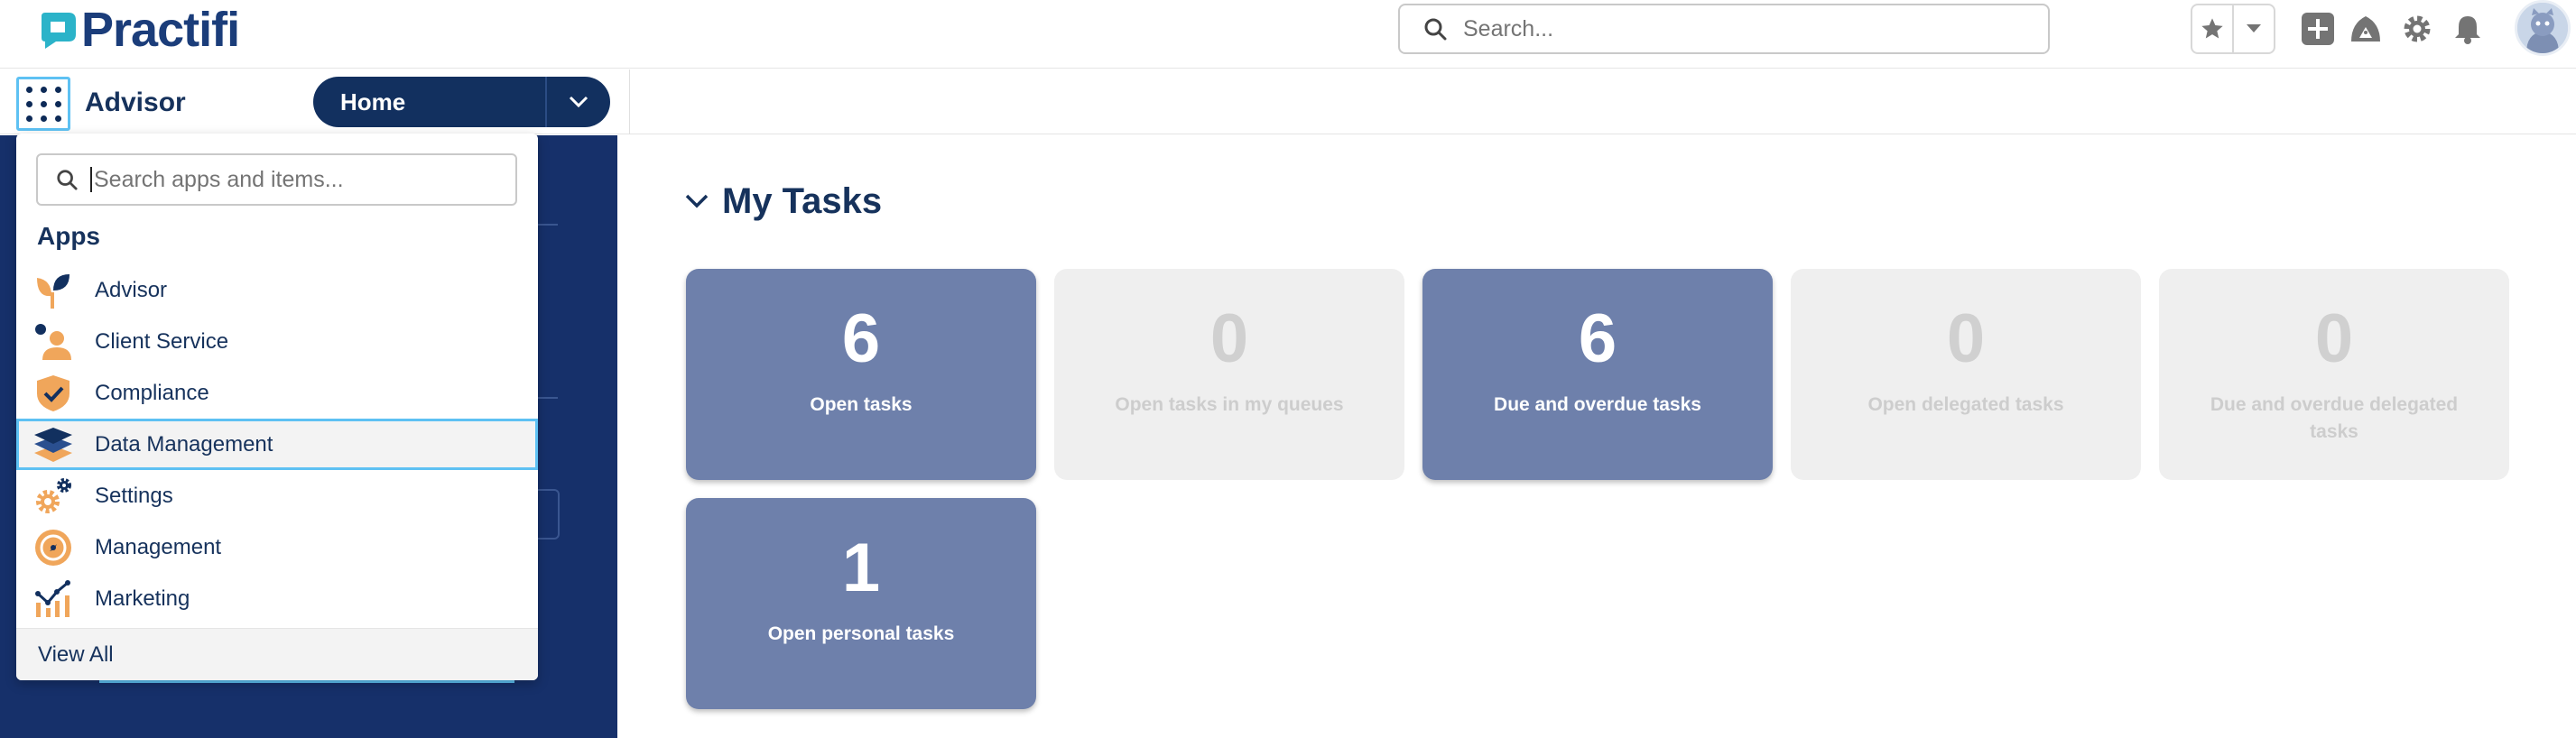  I want to click on add-icon, so click(2318, 29).